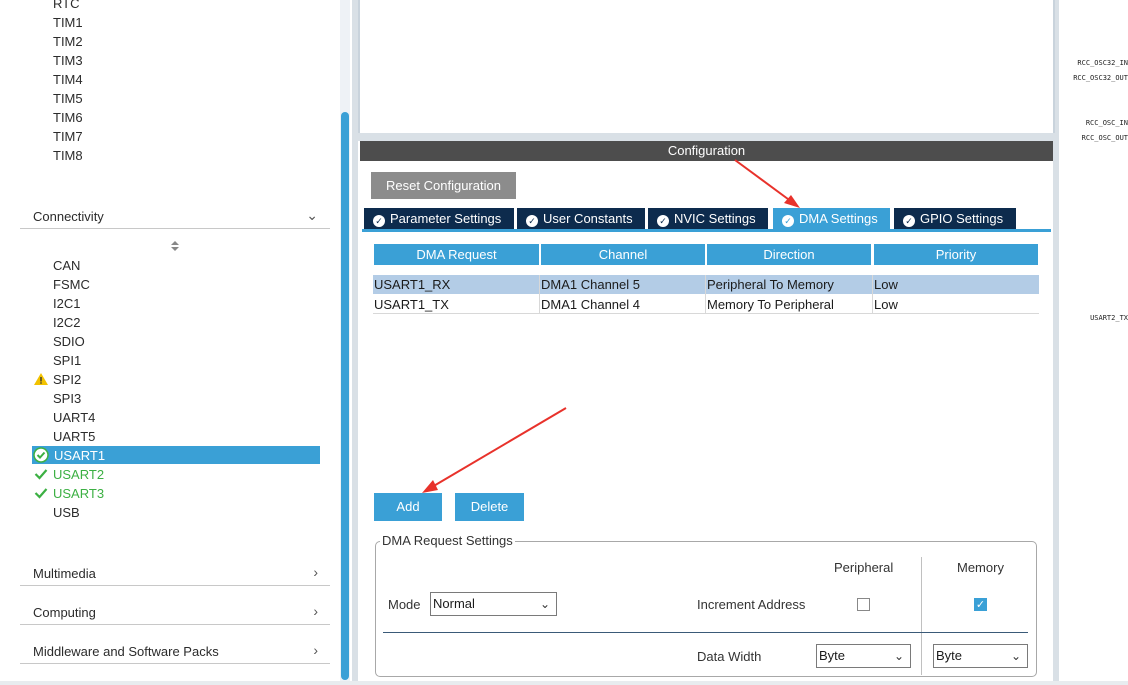 The width and height of the screenshot is (1128, 685). Describe the element at coordinates (430, 486) in the screenshot. I see `arrow-head` at that location.